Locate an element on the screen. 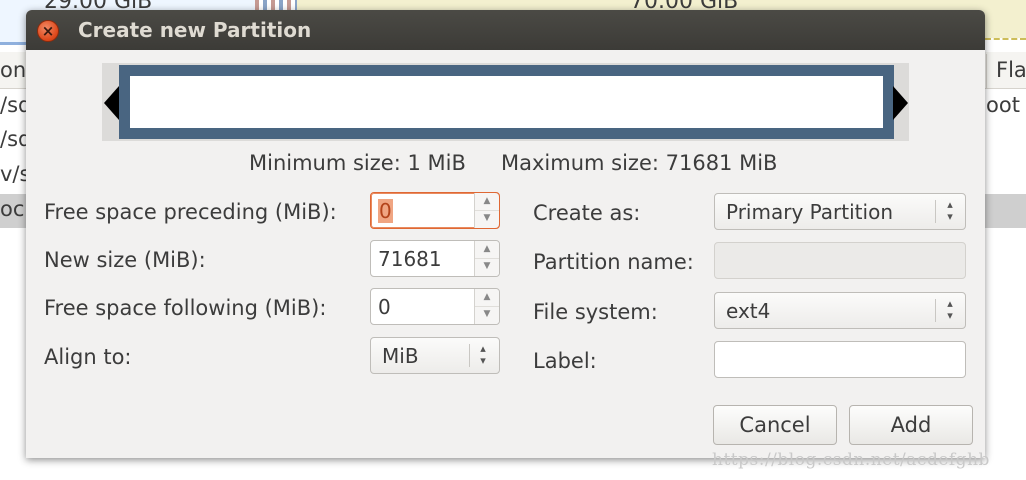  background-header-separator is located at coordinates (986, 71).